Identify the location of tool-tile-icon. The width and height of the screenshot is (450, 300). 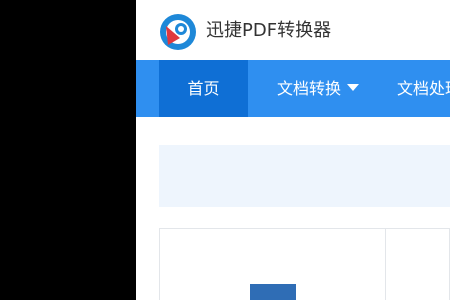
(273, 292).